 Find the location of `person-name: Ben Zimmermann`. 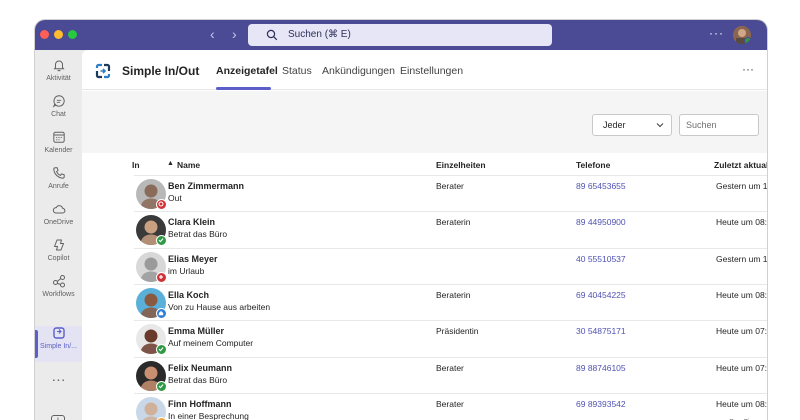

person-name: Ben Zimmermann is located at coordinates (206, 186).